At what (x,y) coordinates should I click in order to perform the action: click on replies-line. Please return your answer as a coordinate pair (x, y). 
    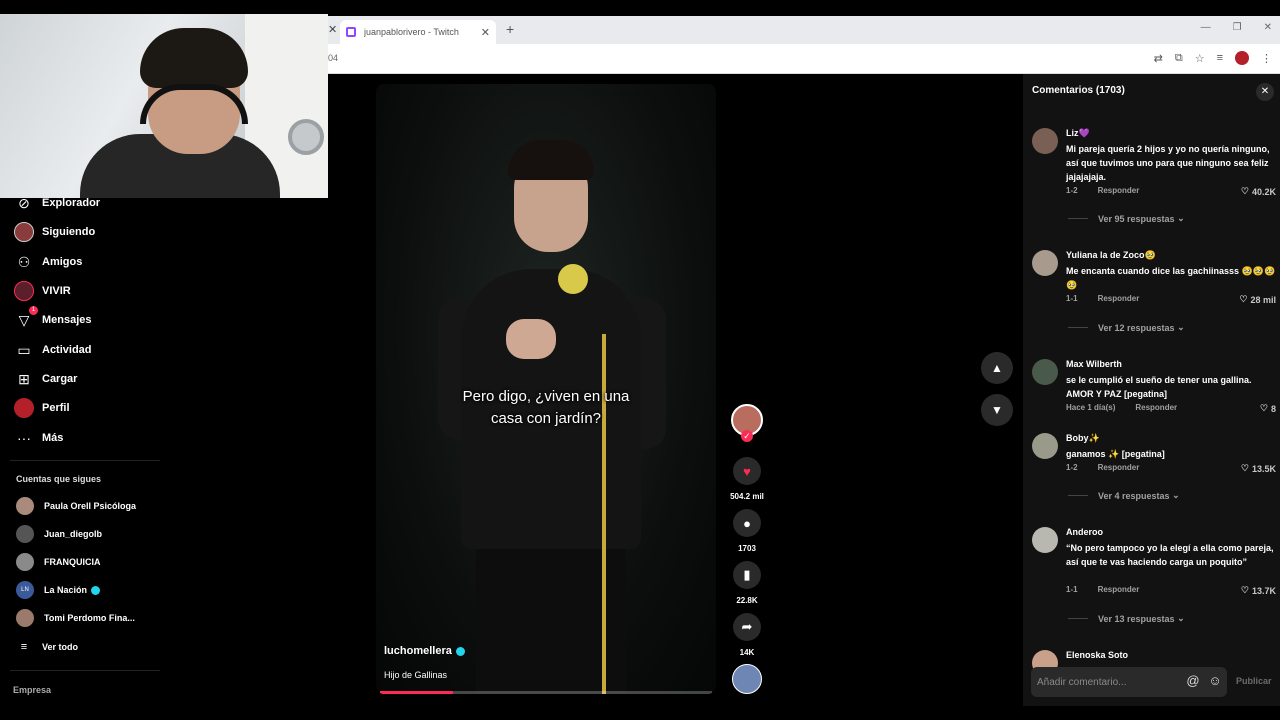
    Looking at the image, I should click on (1078, 495).